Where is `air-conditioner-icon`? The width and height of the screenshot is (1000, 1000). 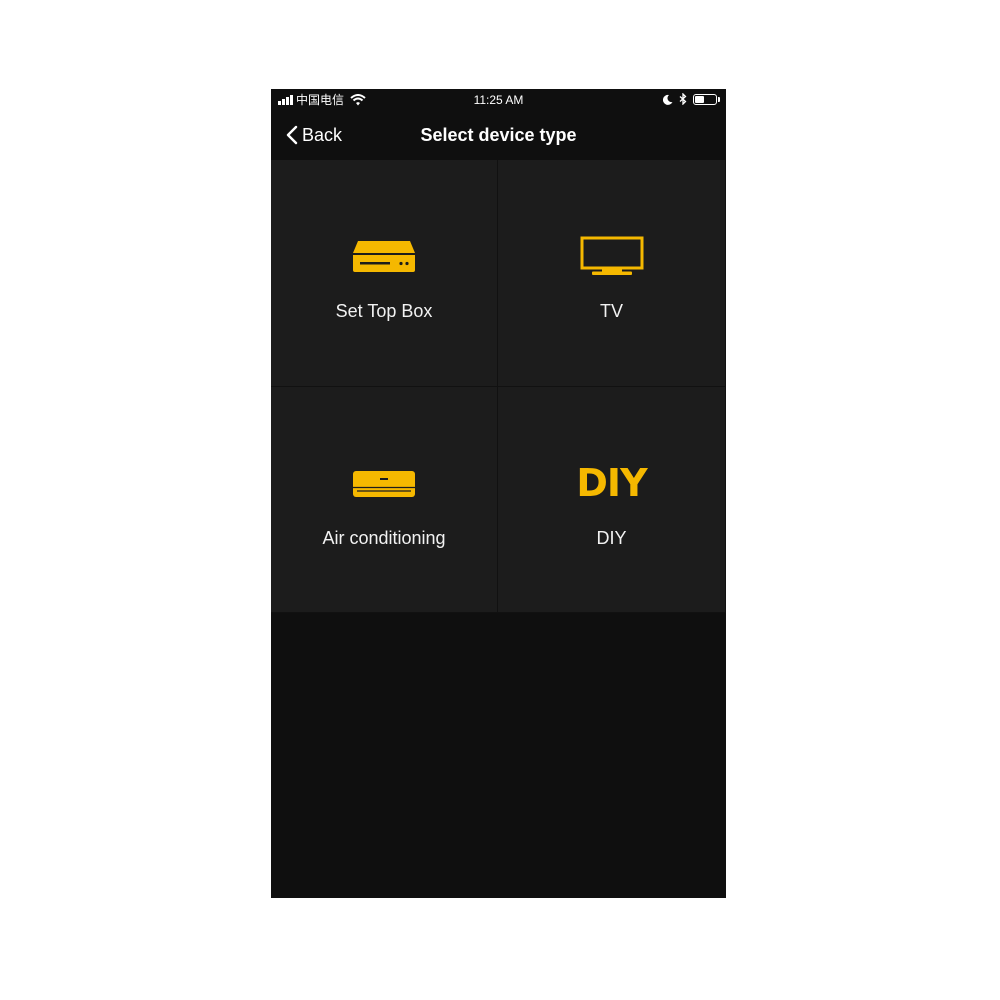
air-conditioner-icon is located at coordinates (384, 484).